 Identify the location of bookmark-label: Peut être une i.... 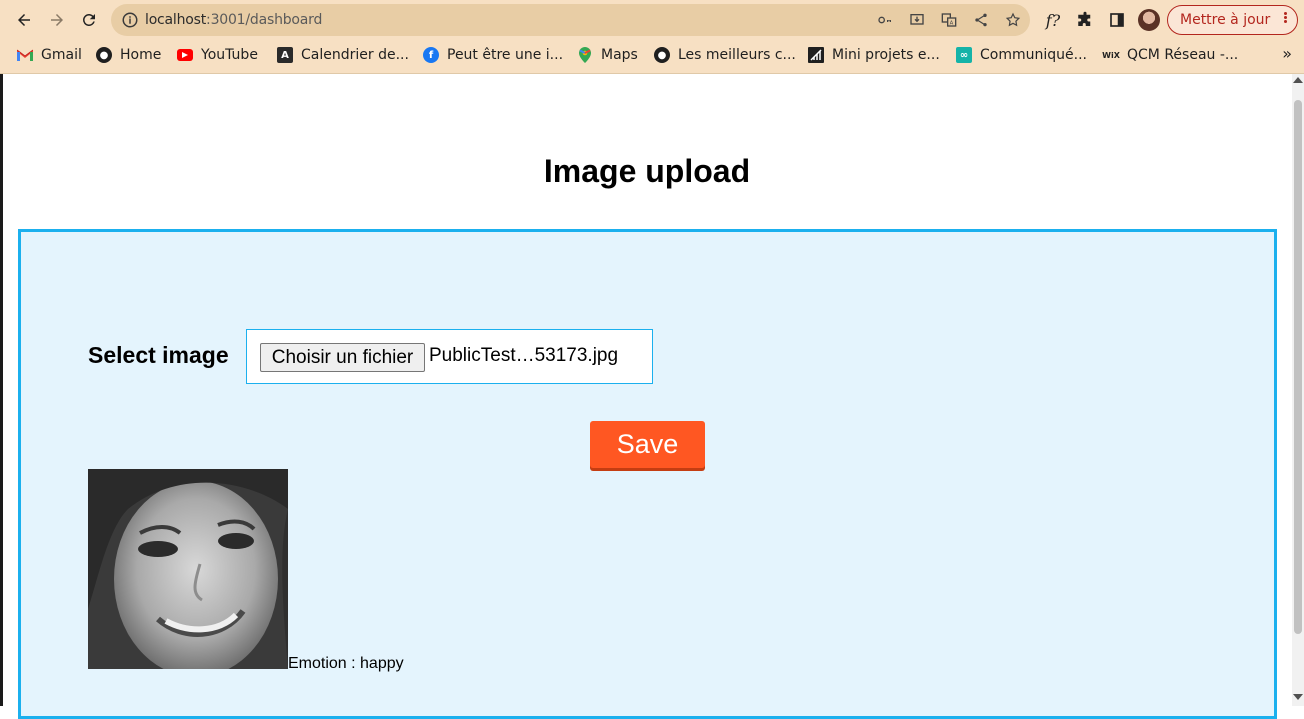
(505, 55).